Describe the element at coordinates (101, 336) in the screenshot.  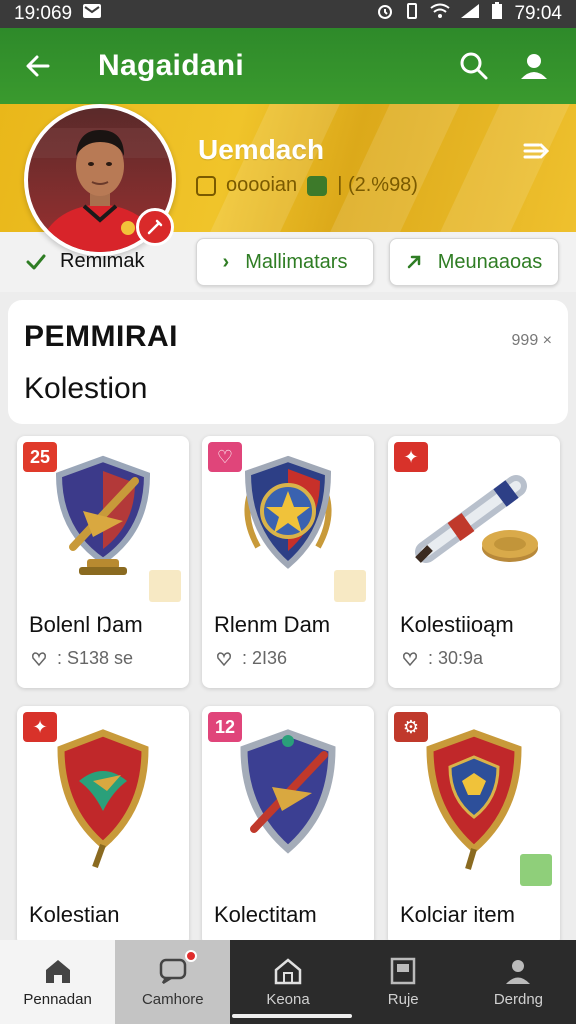
I see `collection-title: PEMMIRAI` at that location.